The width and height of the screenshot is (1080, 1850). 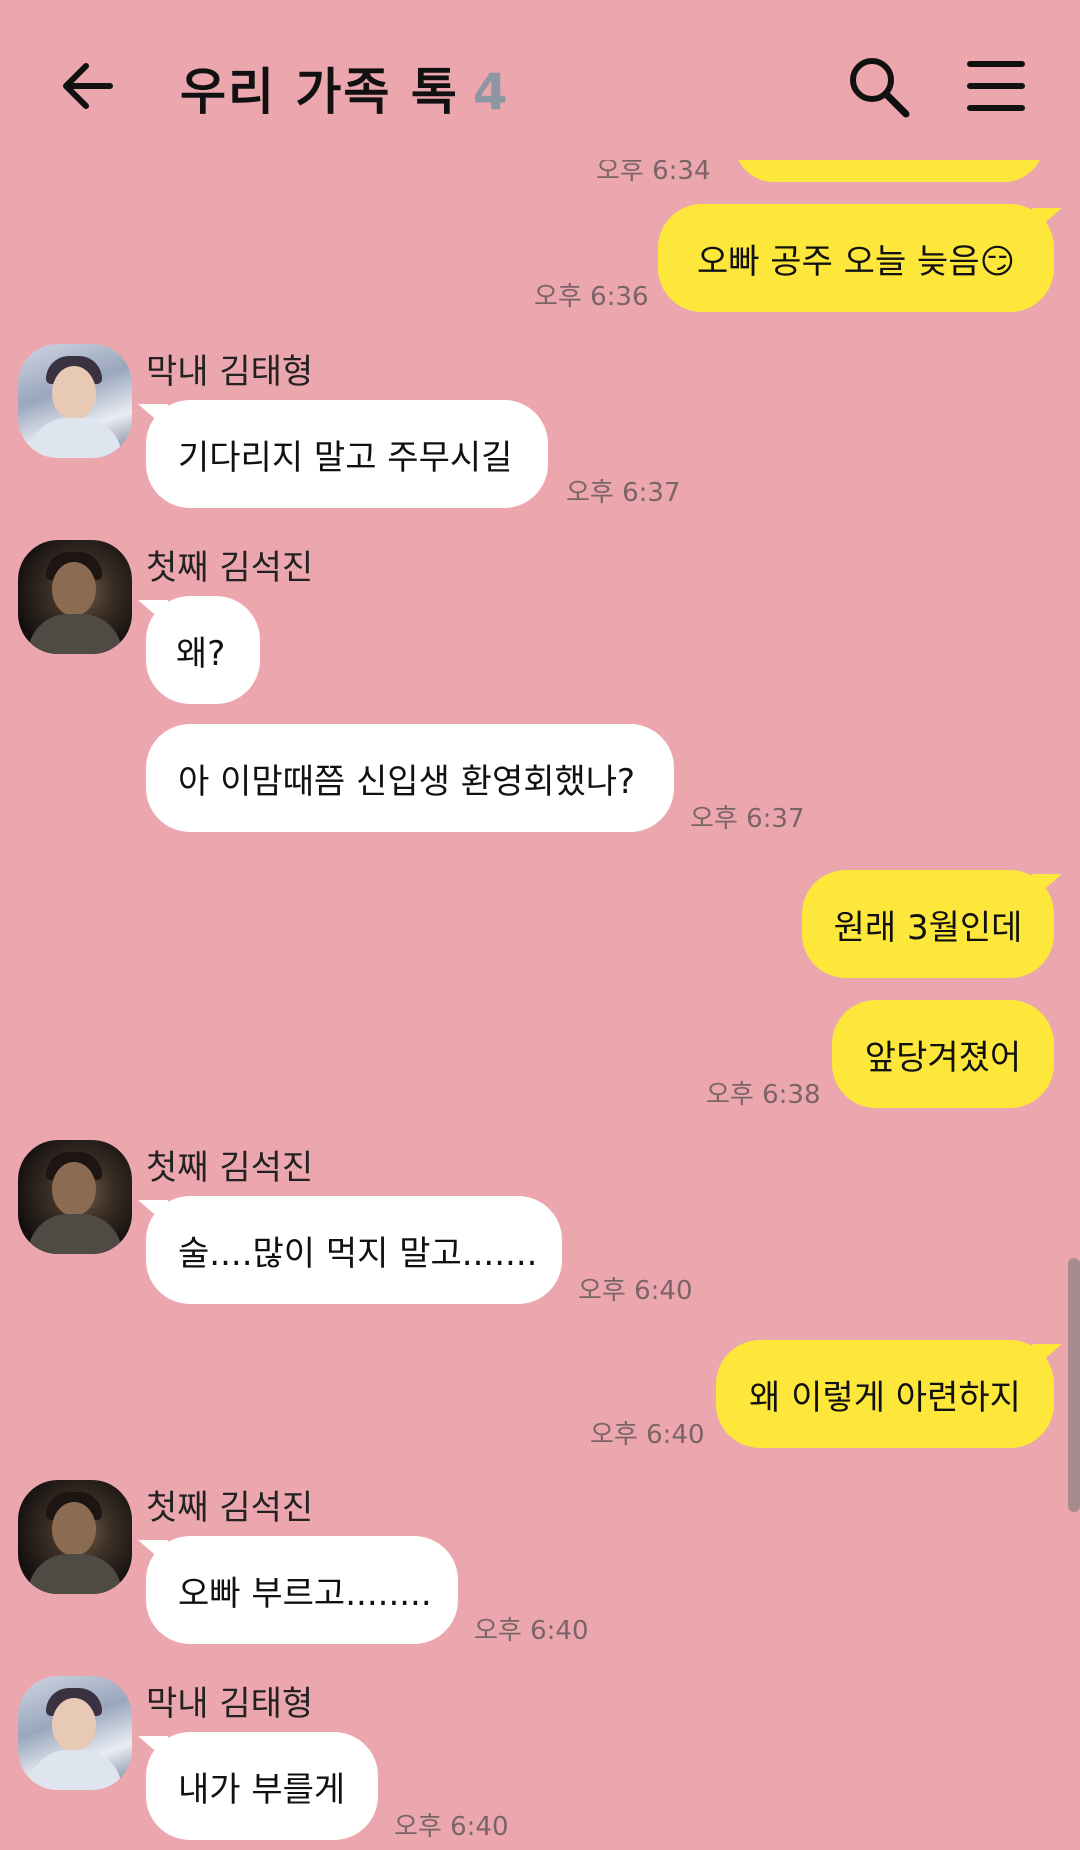 I want to click on menu-button, so click(x=996, y=86).